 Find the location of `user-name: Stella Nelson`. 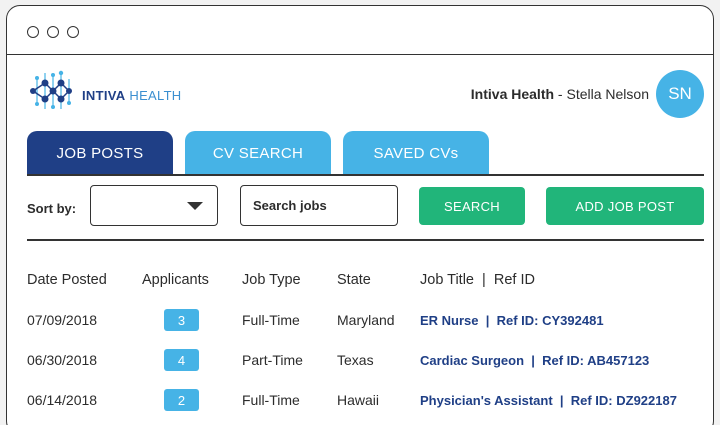

user-name: Stella Nelson is located at coordinates (608, 94).